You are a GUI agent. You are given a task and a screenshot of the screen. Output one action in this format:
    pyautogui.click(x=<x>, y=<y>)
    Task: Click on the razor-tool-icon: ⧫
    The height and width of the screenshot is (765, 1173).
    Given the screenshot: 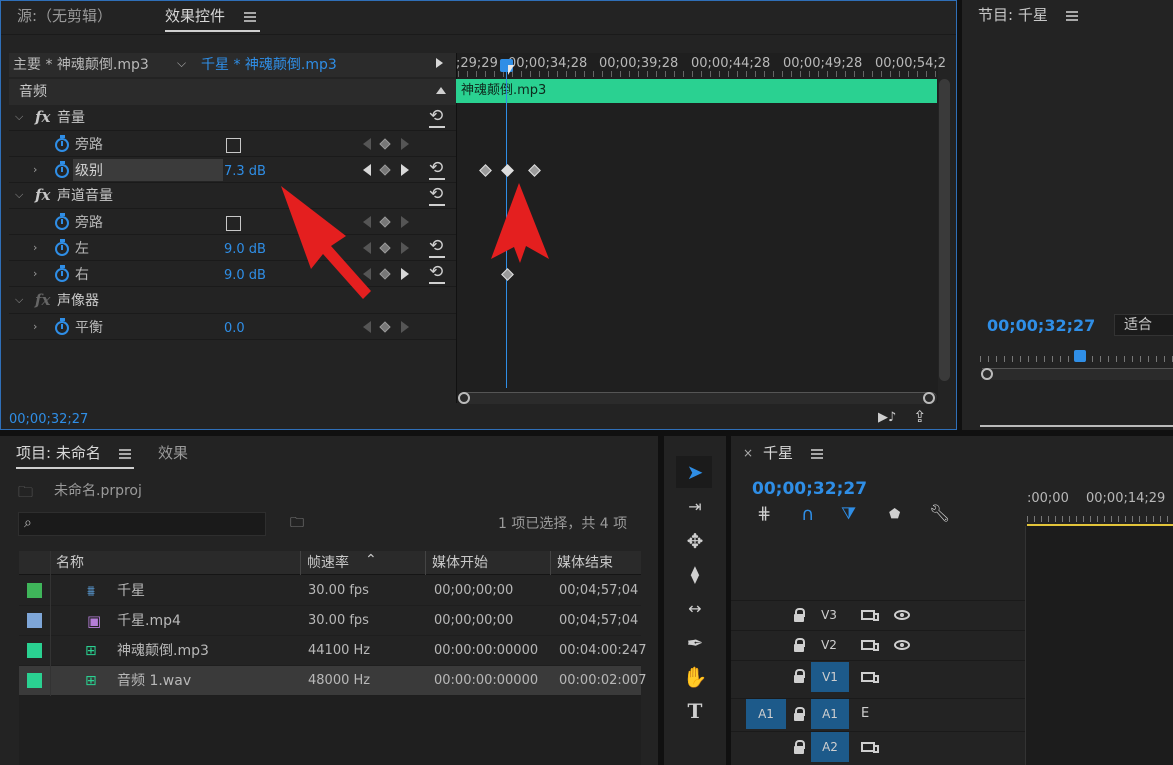 What is the action you would take?
    pyautogui.click(x=695, y=575)
    